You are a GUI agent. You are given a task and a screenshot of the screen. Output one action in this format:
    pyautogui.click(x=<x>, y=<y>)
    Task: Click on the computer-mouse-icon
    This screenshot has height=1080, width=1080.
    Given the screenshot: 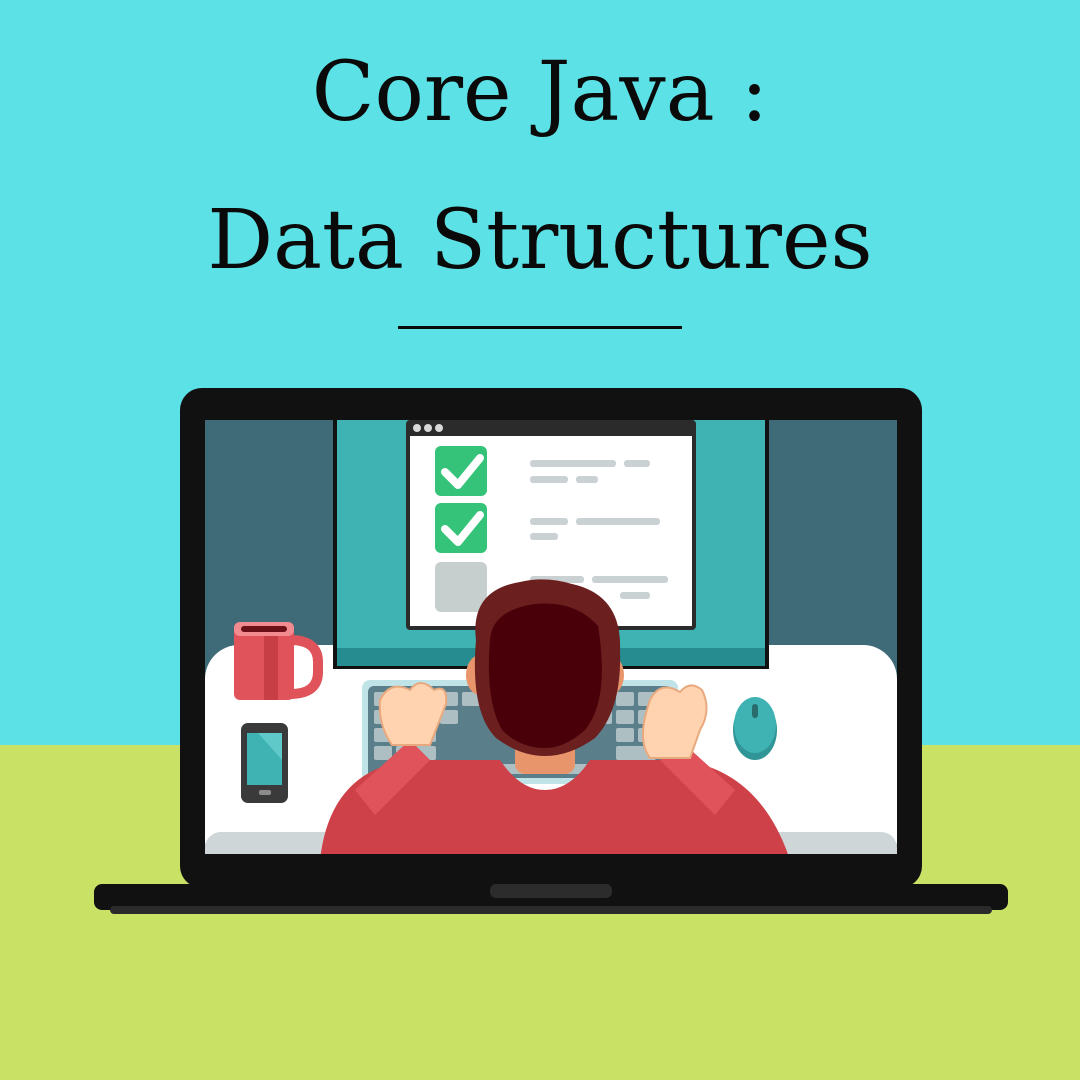 What is the action you would take?
    pyautogui.click(x=755, y=728)
    